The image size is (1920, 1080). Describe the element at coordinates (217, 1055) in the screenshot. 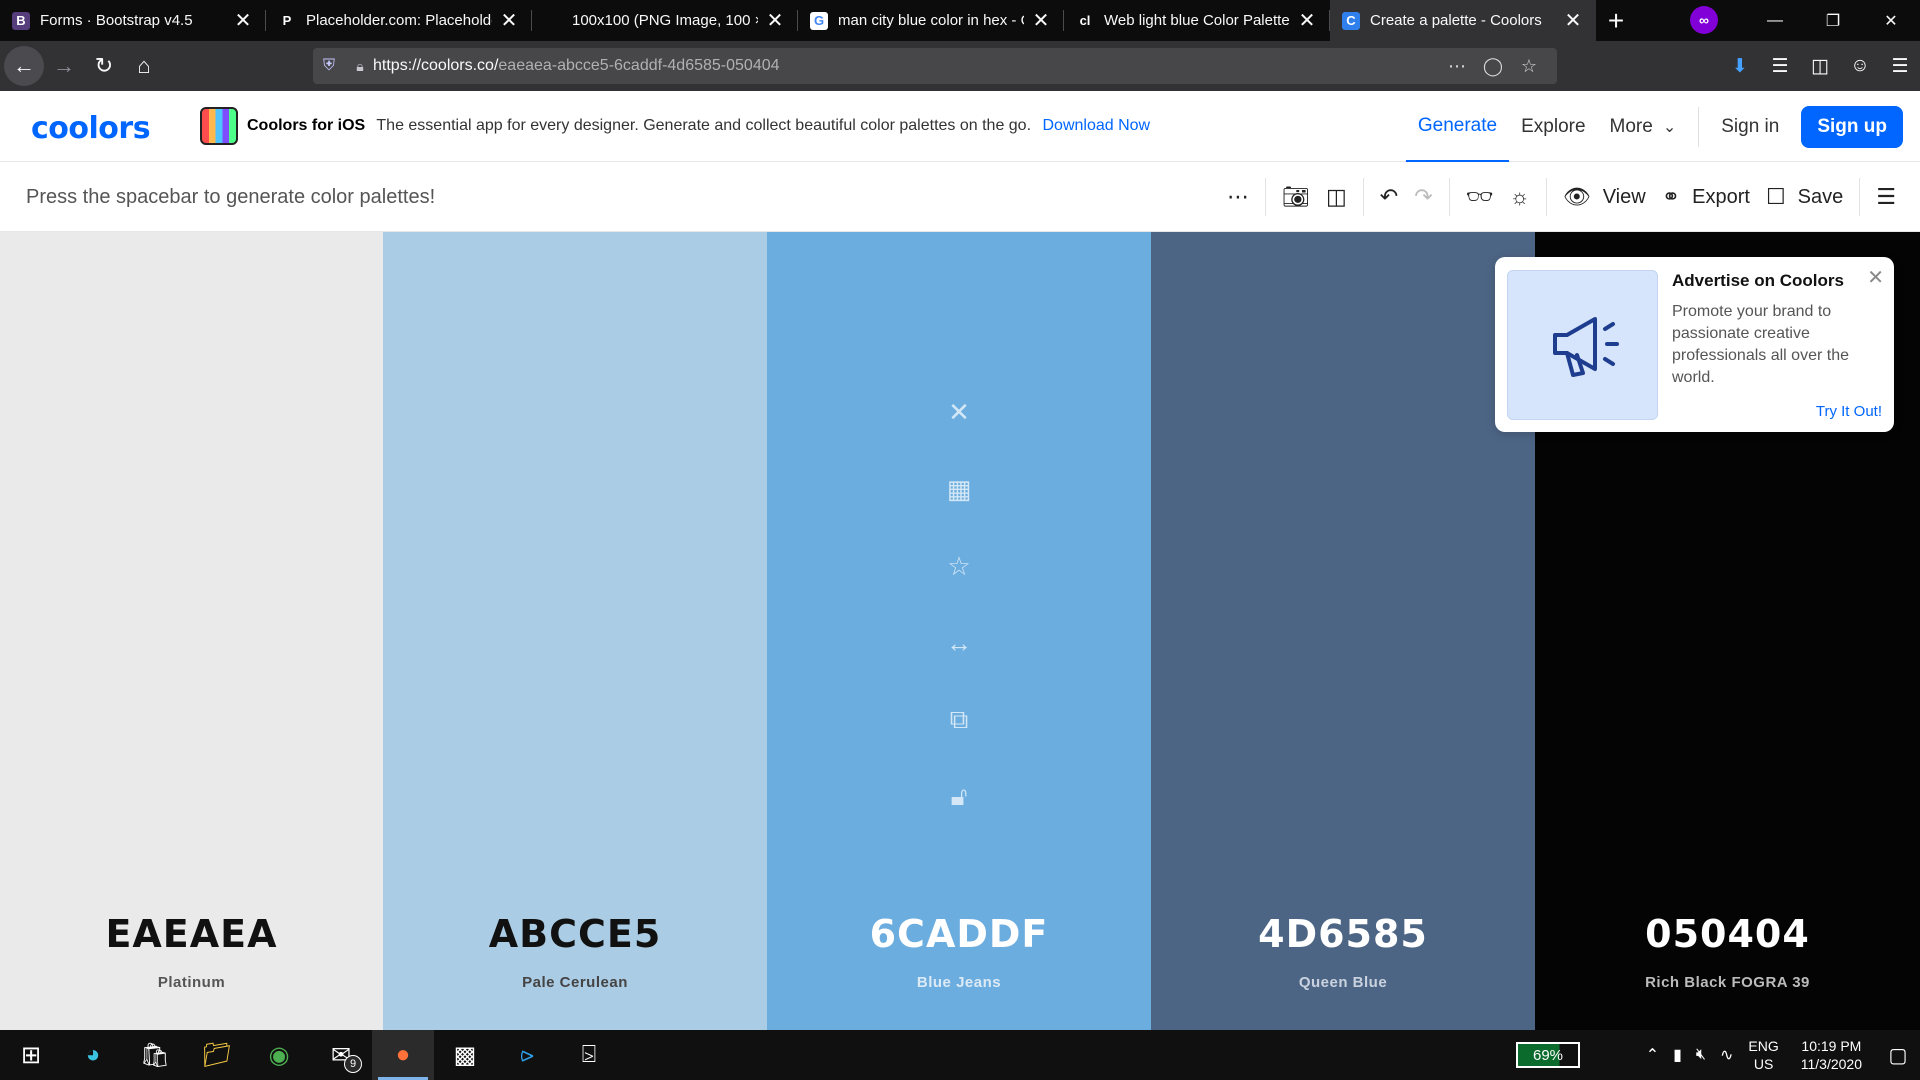

I see `taskbar-explorer: 📁︎` at that location.